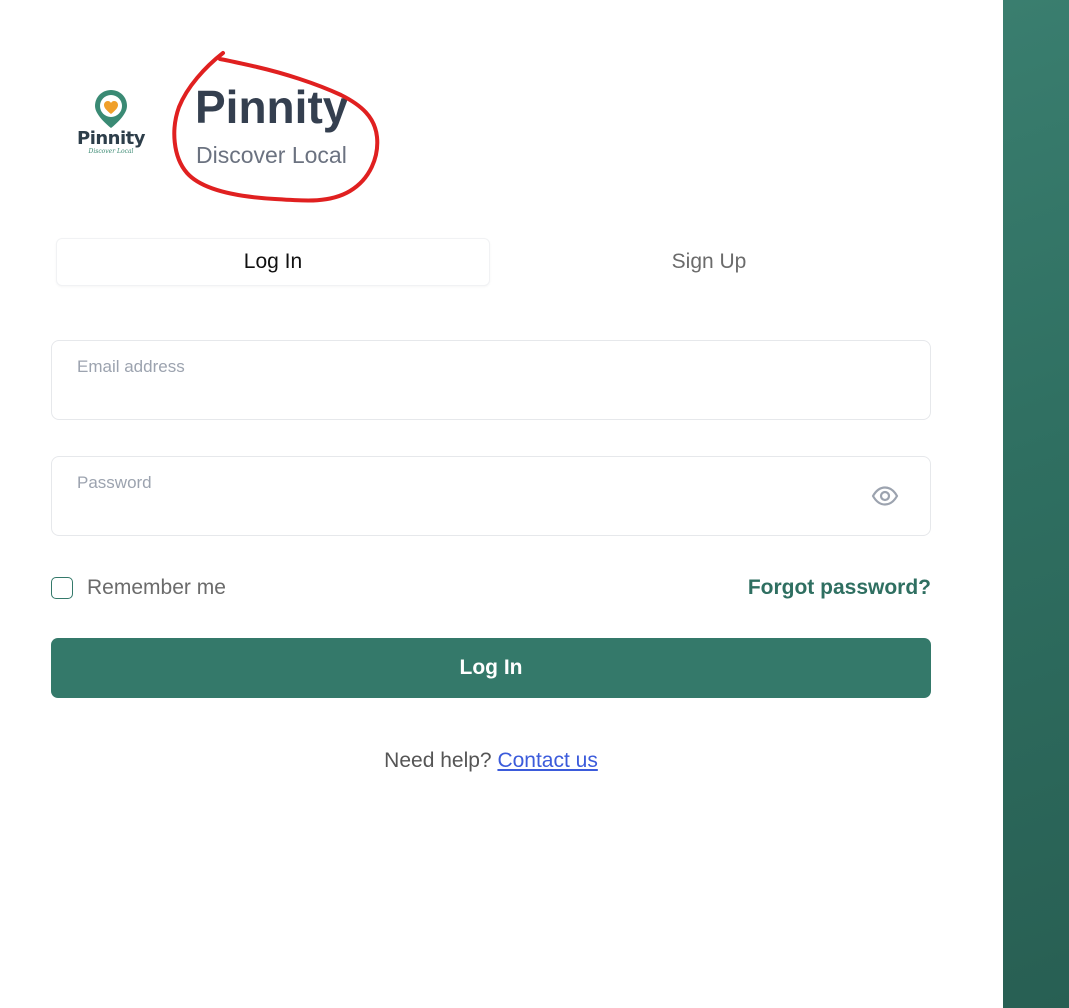 The height and width of the screenshot is (1008, 1069). Describe the element at coordinates (547, 760) in the screenshot. I see `contact-us-link: Contact us` at that location.